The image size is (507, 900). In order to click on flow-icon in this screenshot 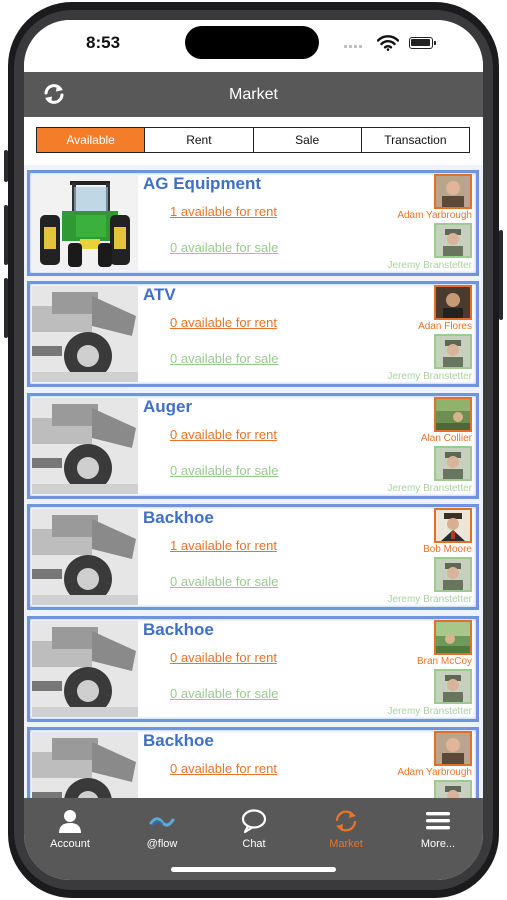, I will do `click(162, 822)`.